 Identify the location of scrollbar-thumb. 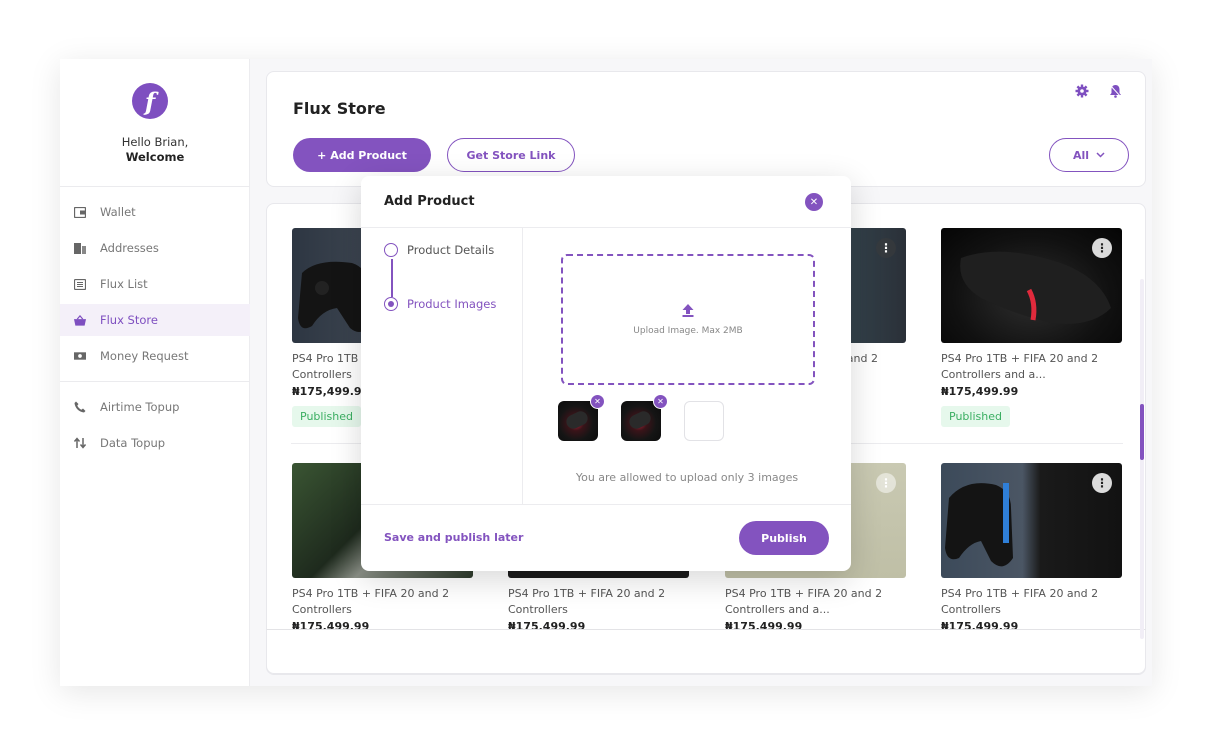
(1142, 432).